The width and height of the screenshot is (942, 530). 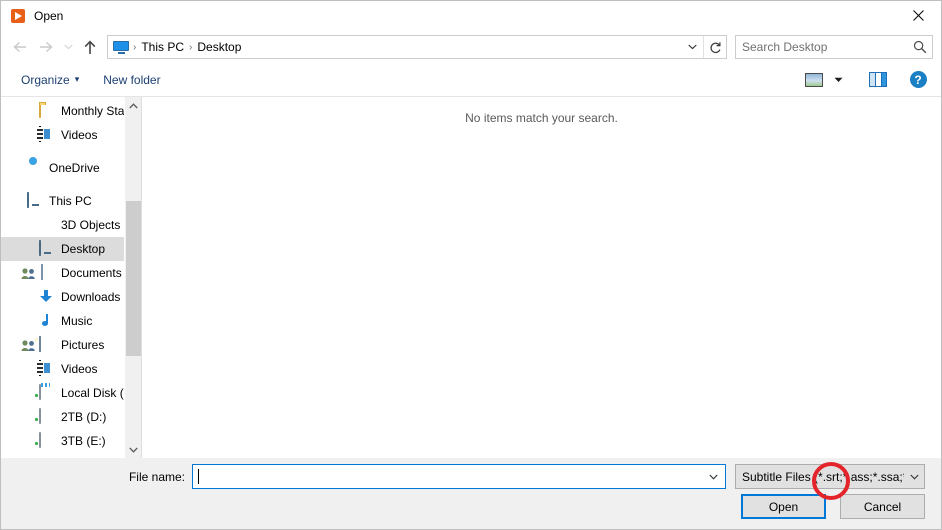 I want to click on tree-item-disk-e: 3TB (E:), so click(x=71, y=441).